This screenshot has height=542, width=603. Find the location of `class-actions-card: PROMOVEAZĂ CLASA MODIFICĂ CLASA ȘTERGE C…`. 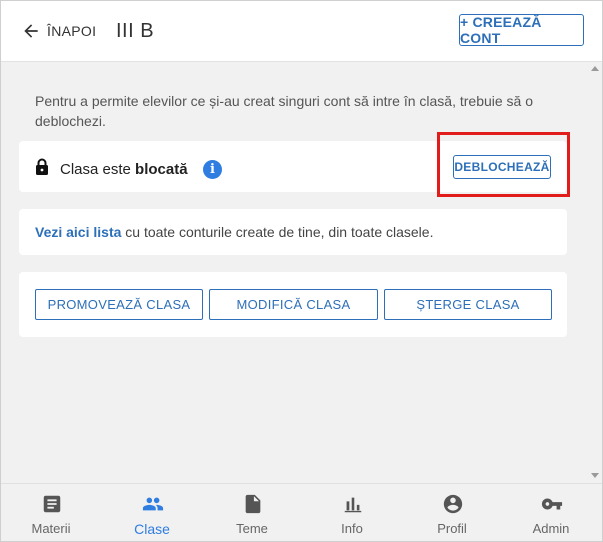

class-actions-card: PROMOVEAZĂ CLASA MODIFICĂ CLASA ȘTERGE C… is located at coordinates (293, 304).